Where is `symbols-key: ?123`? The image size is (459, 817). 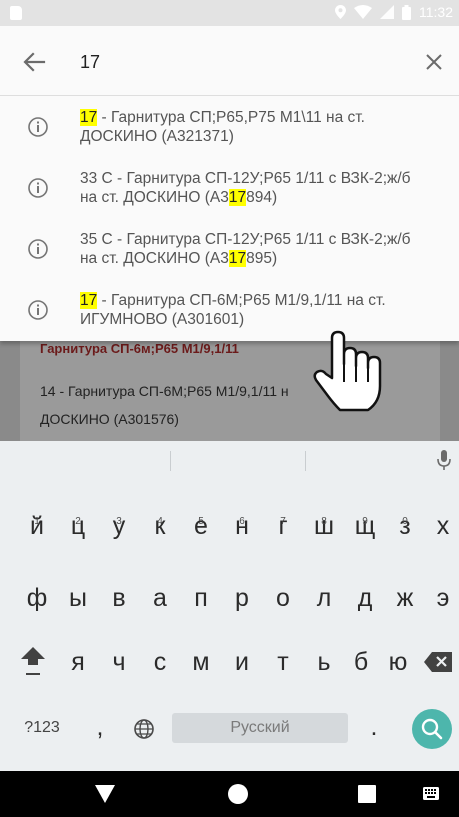 symbols-key: ?123 is located at coordinates (42, 728).